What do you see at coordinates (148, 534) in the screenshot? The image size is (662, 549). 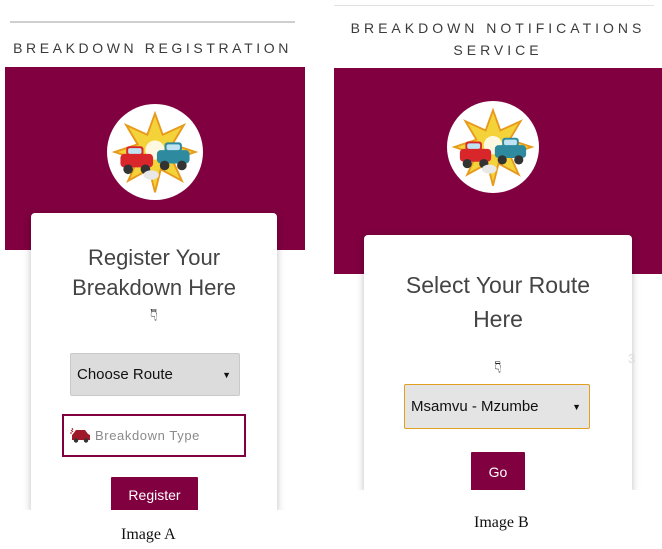 I see `caption-a: Image A` at bounding box center [148, 534].